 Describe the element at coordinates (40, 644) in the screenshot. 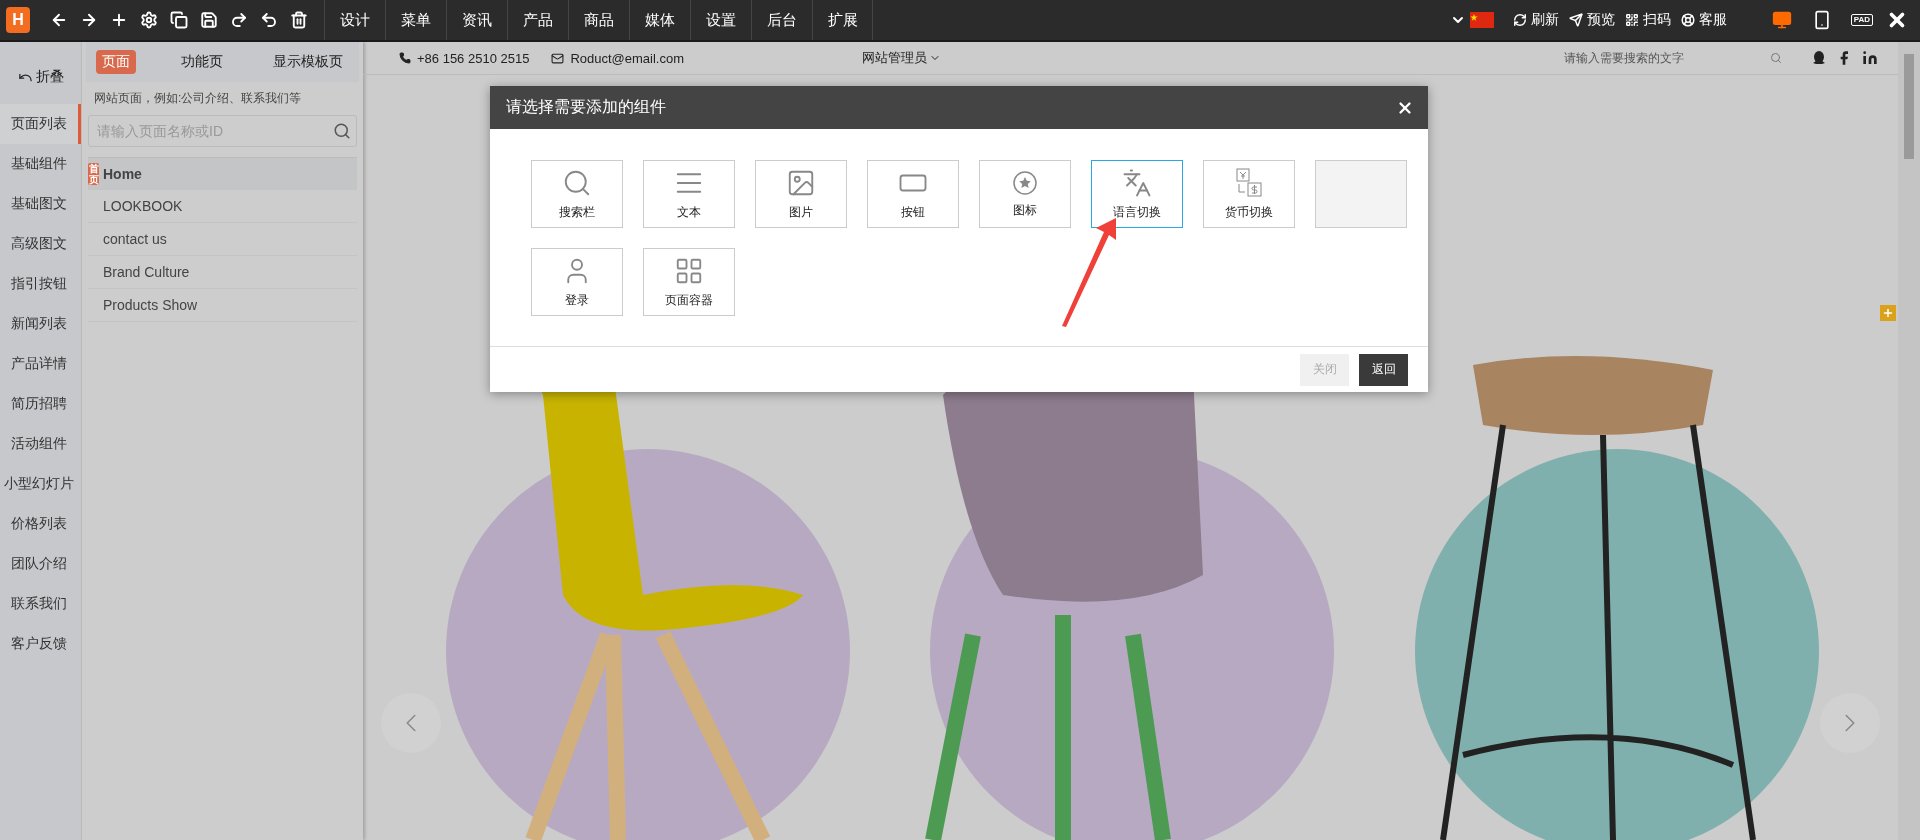

I see `rail-item: 客户反馈` at that location.